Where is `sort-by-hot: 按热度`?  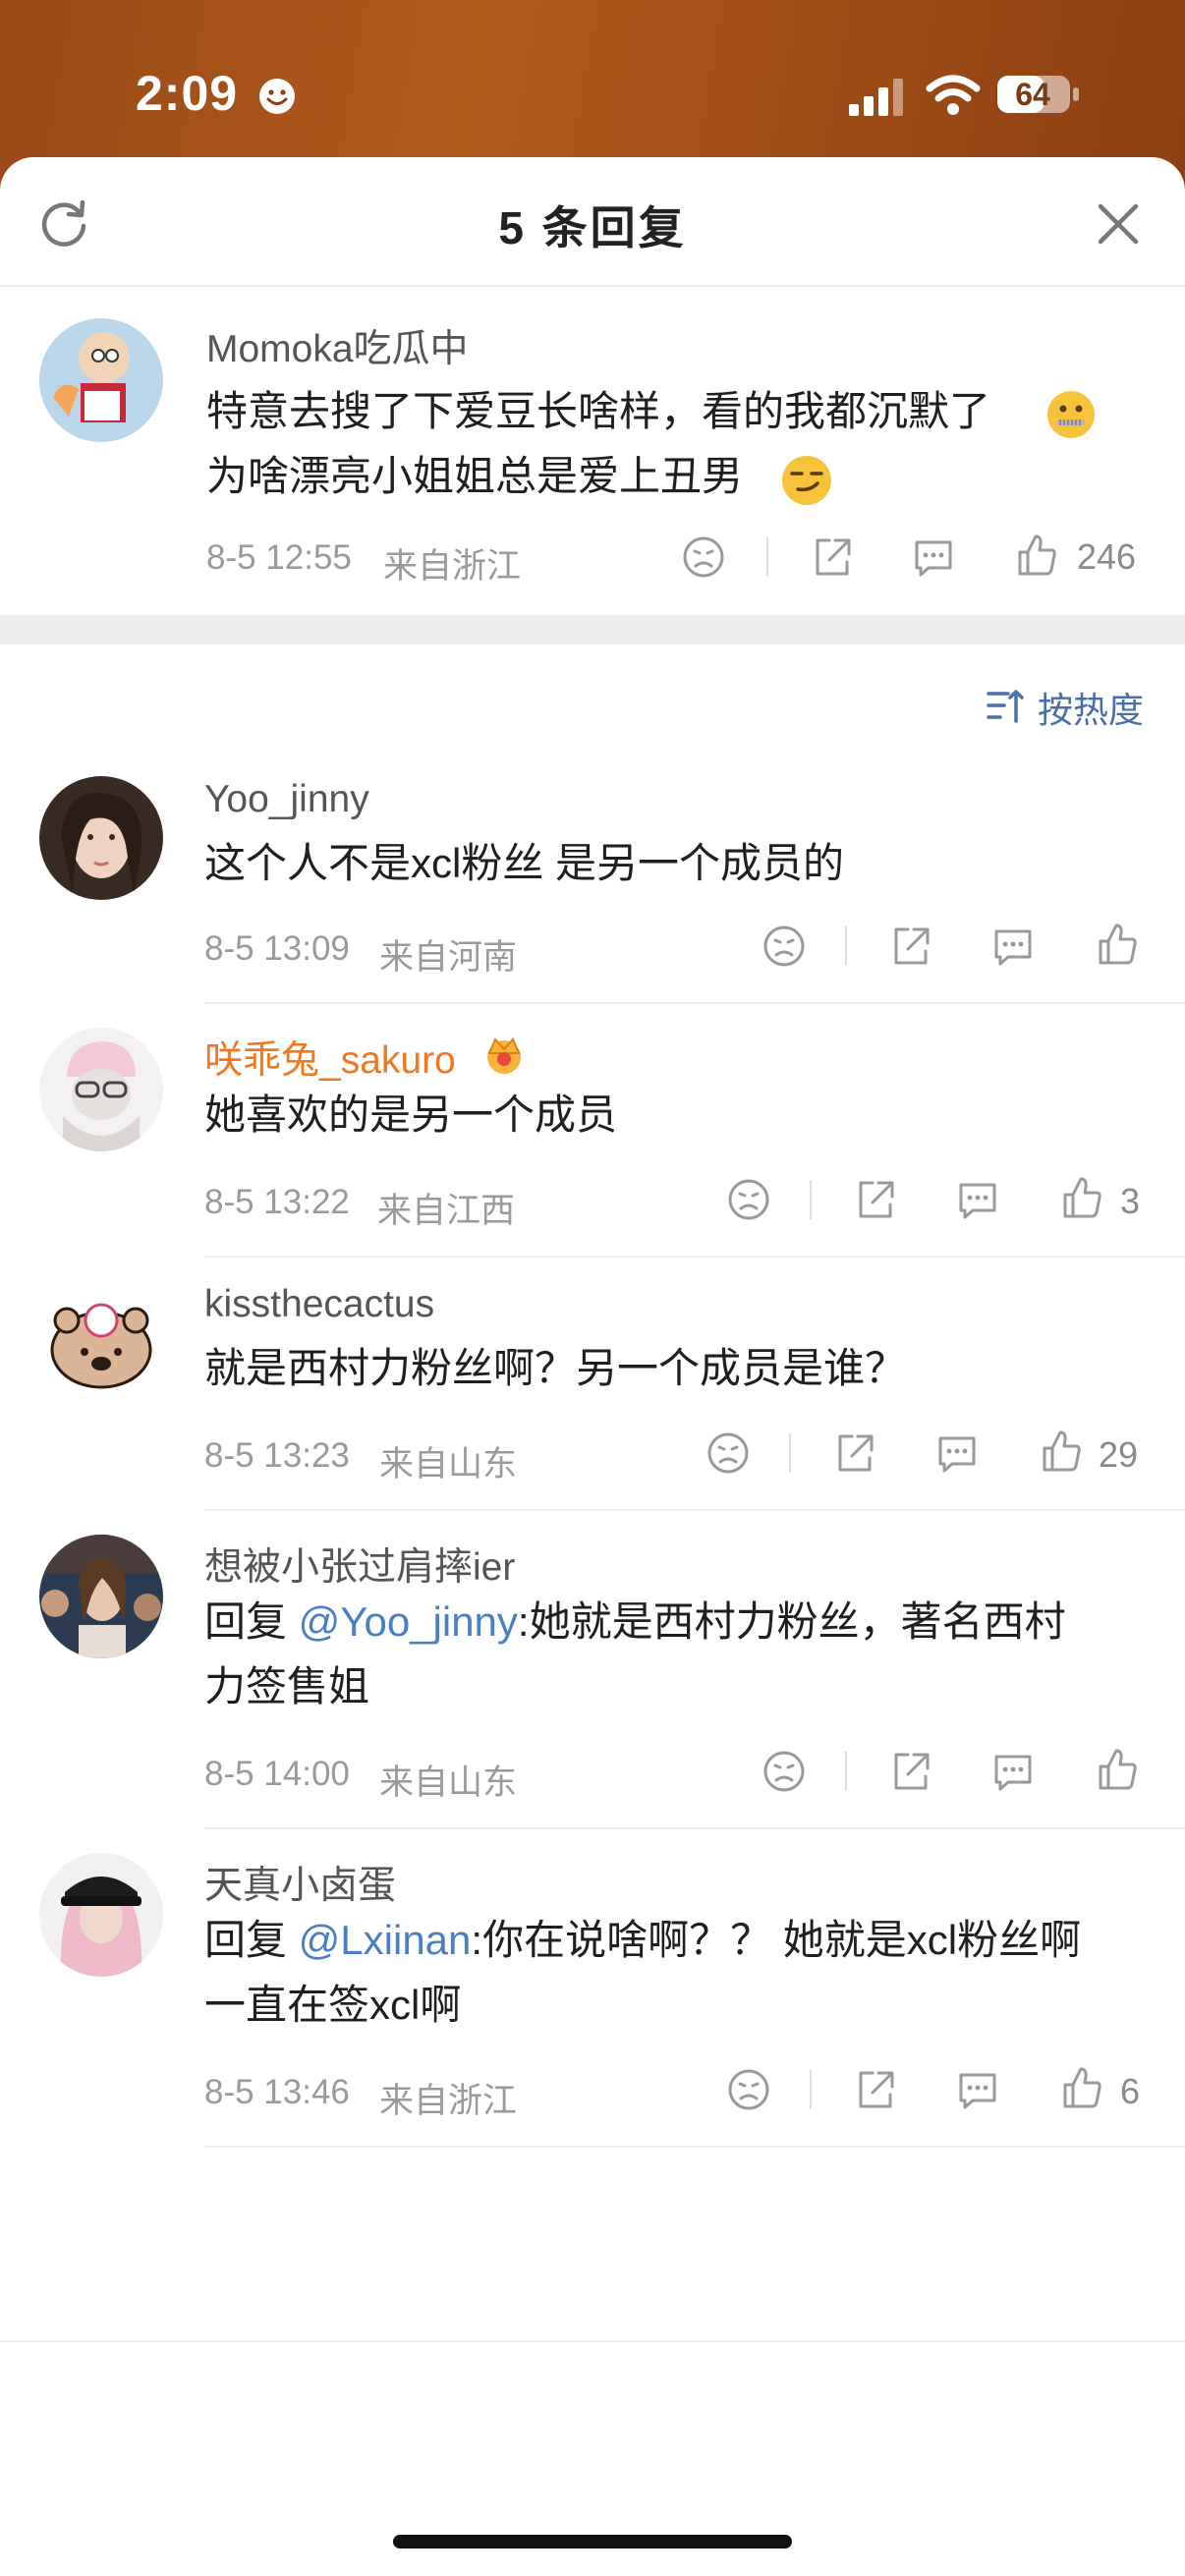
sort-by-hot: 按热度 is located at coordinates (1091, 707).